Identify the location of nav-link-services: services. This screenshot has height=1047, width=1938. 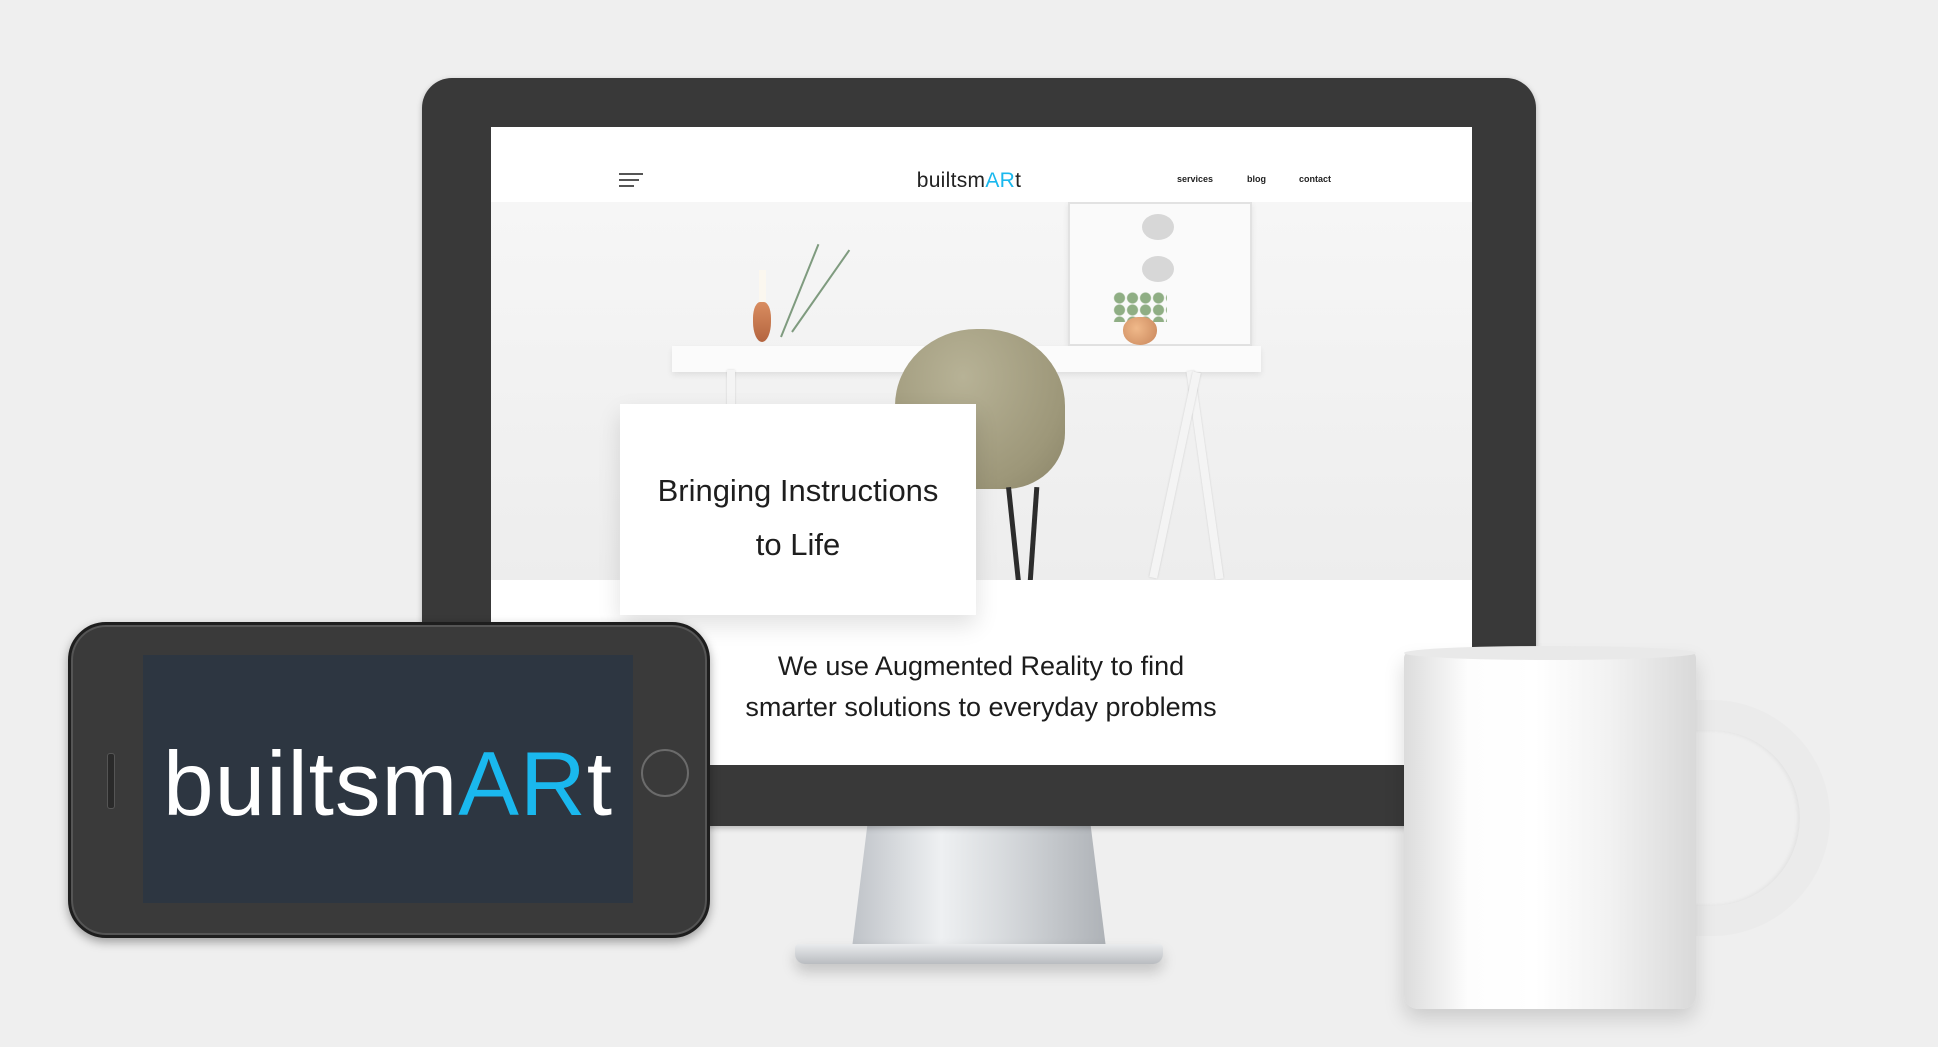
(1195, 179).